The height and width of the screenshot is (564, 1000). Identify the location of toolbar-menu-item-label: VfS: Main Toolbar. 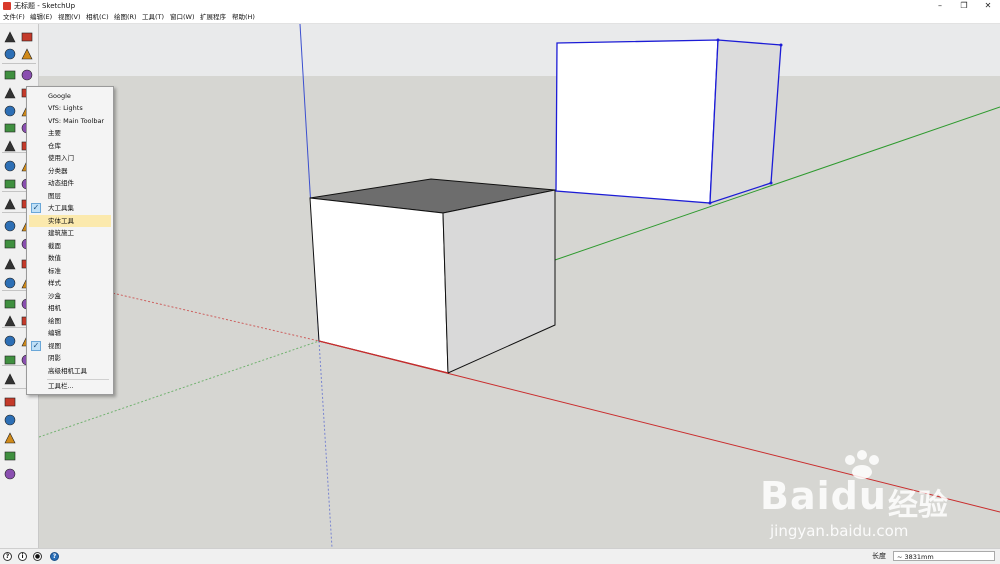
(76, 121).